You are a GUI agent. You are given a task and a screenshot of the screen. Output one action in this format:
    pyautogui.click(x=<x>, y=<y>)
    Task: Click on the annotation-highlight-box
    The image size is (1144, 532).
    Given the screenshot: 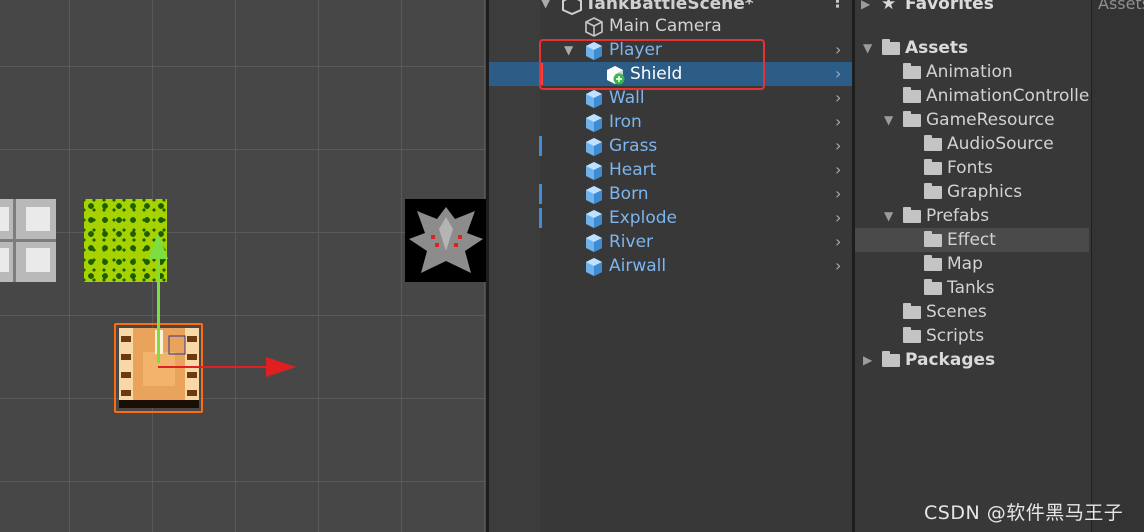 What is the action you would take?
    pyautogui.click(x=652, y=64)
    